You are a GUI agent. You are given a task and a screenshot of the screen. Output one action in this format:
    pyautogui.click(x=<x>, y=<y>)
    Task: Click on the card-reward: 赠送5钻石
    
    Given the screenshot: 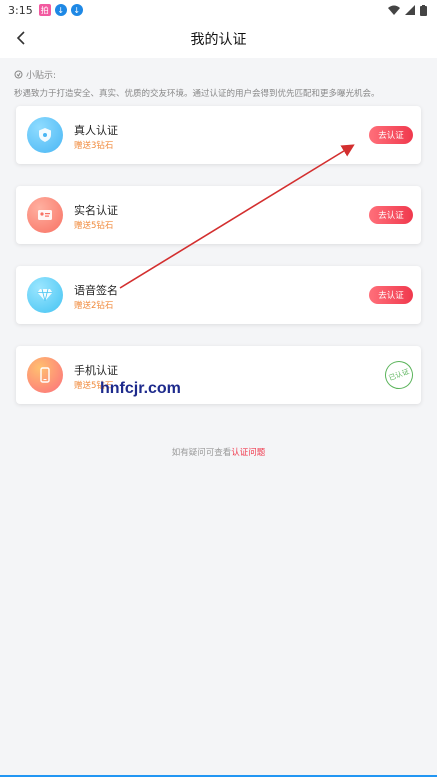 What is the action you would take?
    pyautogui.click(x=94, y=226)
    